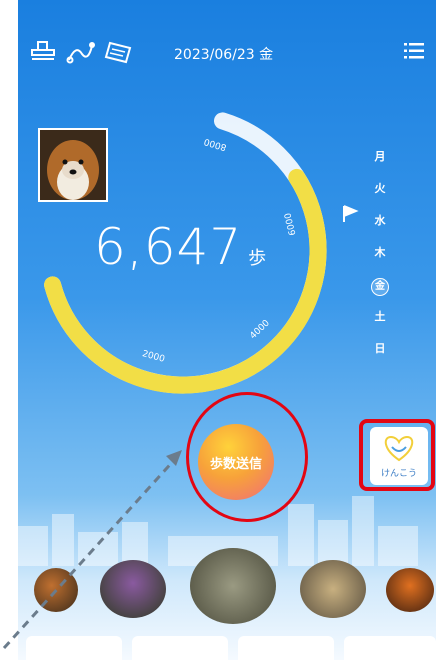  I want to click on photo-strip, so click(227, 587).